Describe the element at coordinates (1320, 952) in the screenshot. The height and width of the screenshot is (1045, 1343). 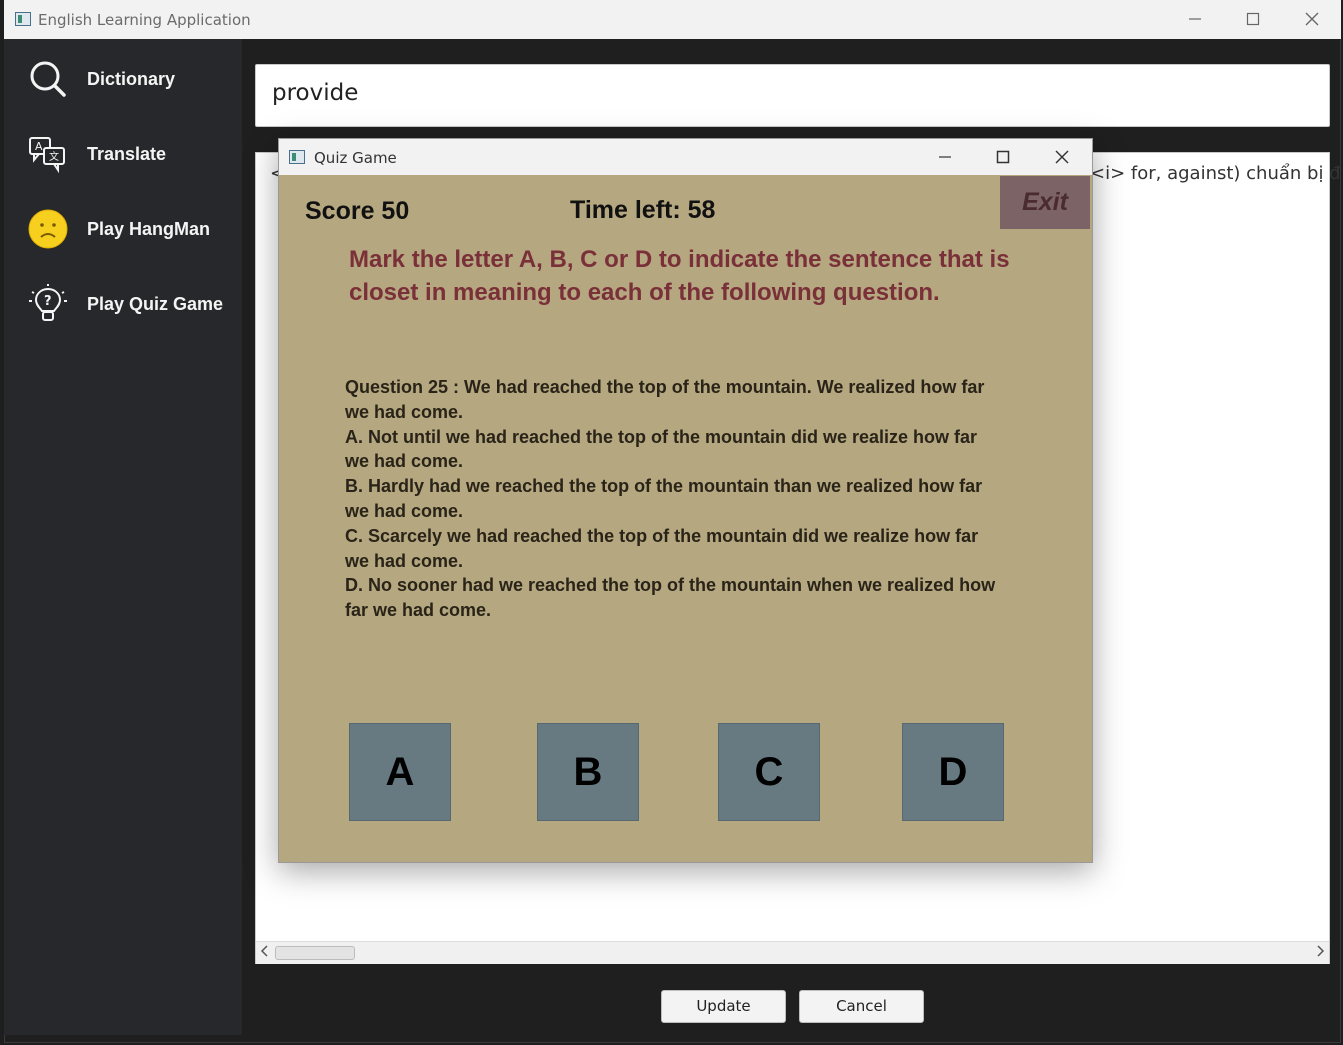
I see `scroll-right-icon` at that location.